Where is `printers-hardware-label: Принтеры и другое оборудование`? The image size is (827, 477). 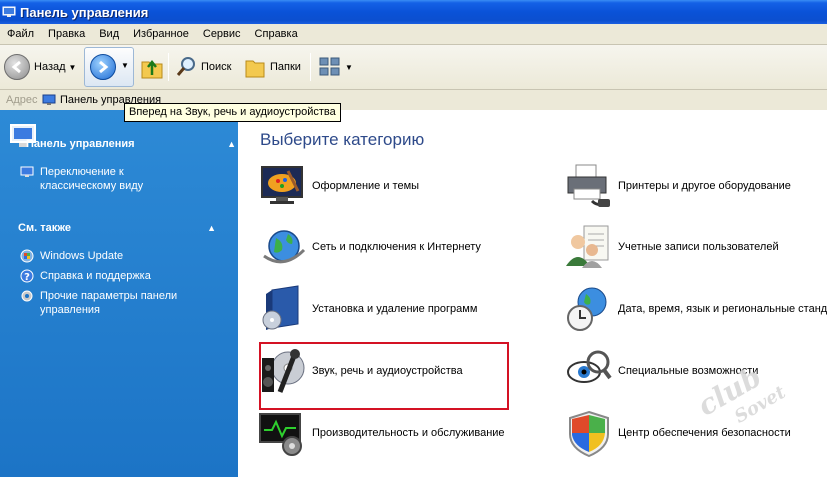
printers-hardware-label: Принтеры и другое оборудование is located at coordinates (704, 186).